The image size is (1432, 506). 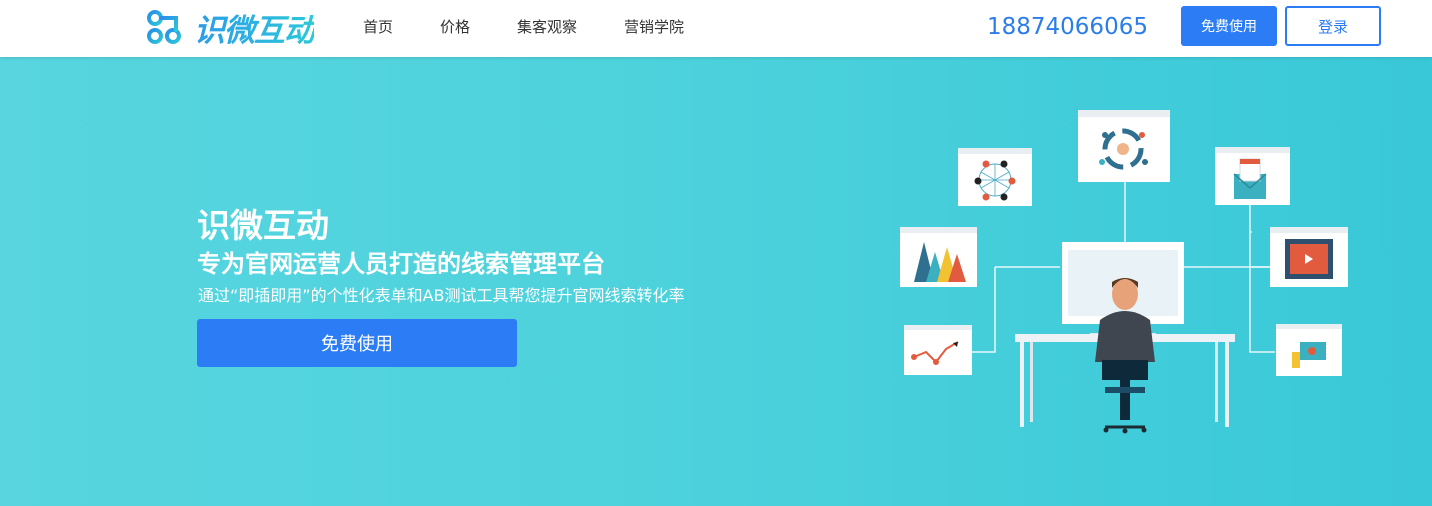 I want to click on main-nav: 首页 价格 集客观察 营销学院, so click(x=547, y=27).